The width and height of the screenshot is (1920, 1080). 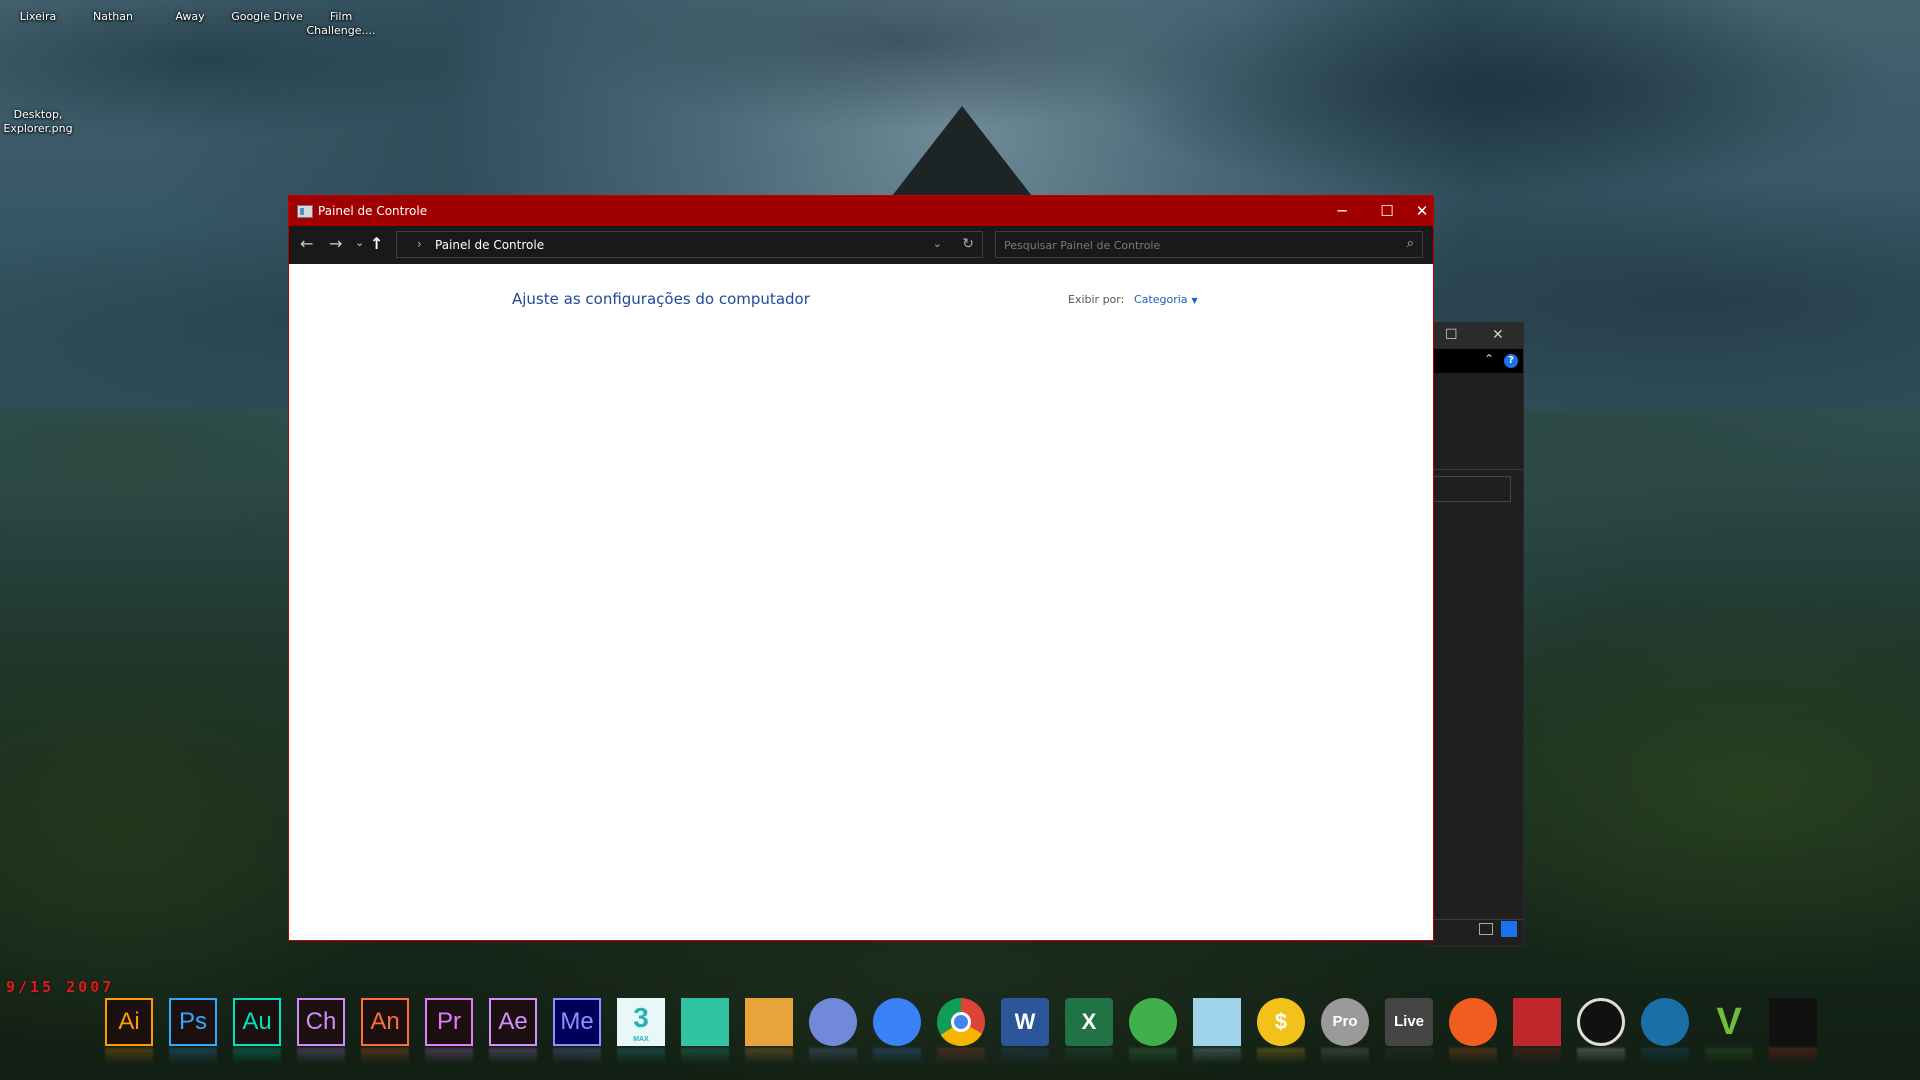 I want to click on desktop-icon-label: Desktop, Explorer.png, so click(x=38, y=121).